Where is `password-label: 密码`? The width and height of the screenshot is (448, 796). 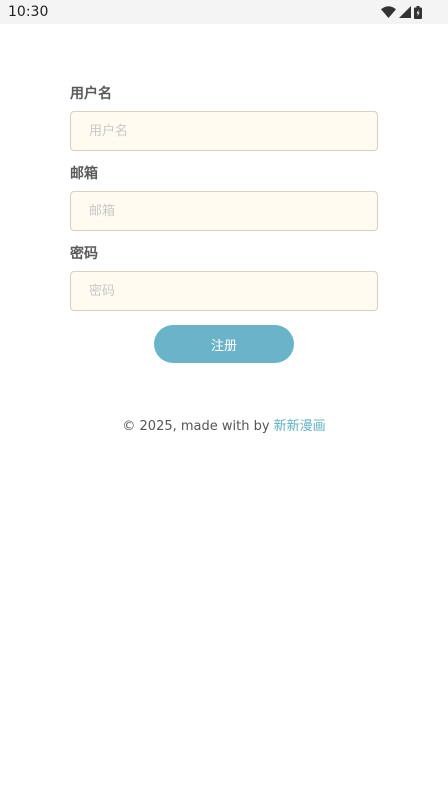
password-label: 密码 is located at coordinates (84, 254).